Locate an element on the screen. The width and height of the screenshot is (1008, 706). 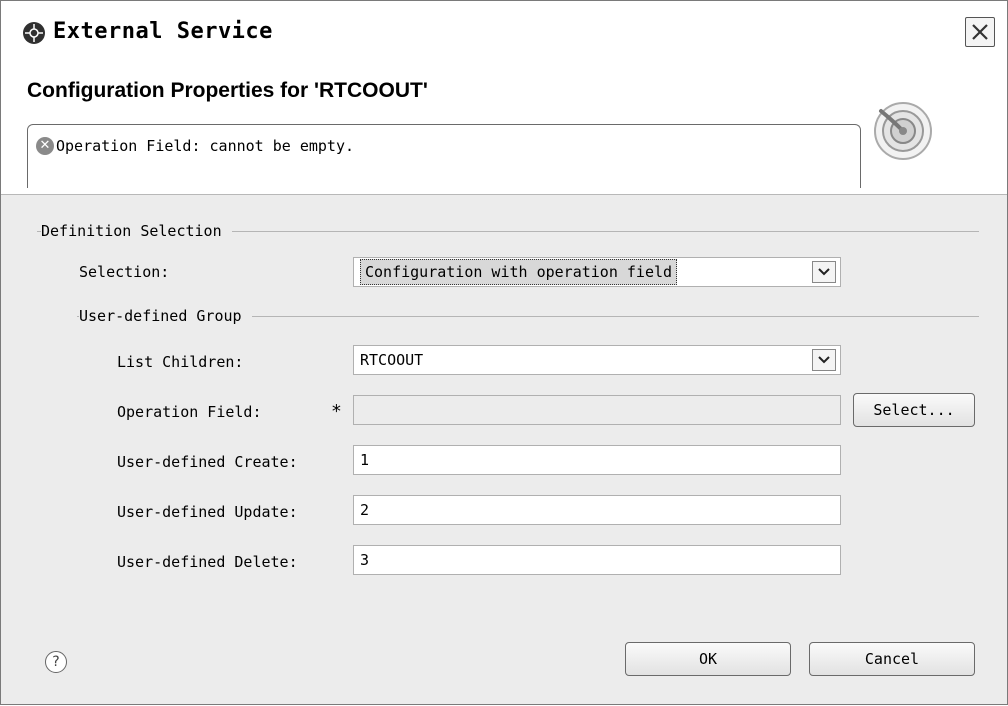
ok-button: OK is located at coordinates (708, 659).